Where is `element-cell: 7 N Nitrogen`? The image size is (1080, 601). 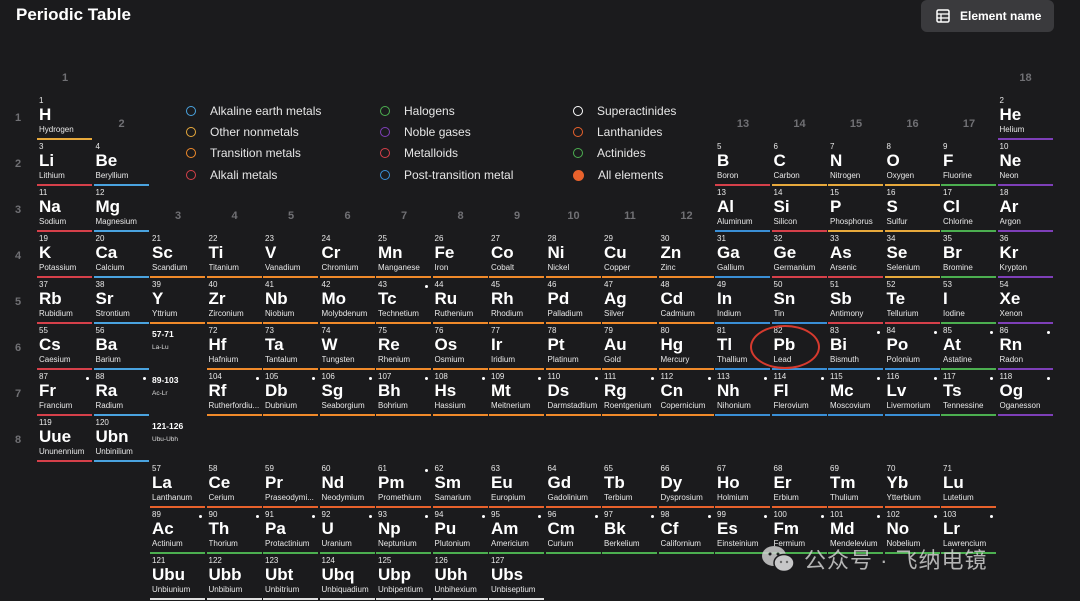 element-cell: 7 N Nitrogen is located at coordinates (855, 163).